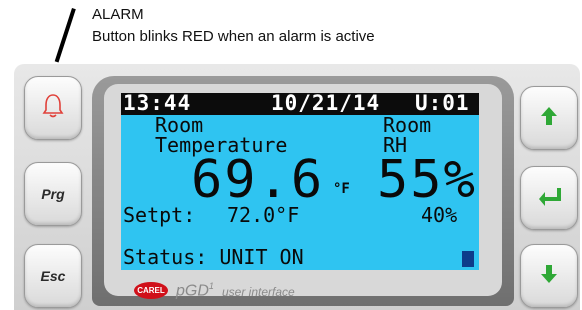 The image size is (582, 310). Describe the element at coordinates (65, 35) in the screenshot. I see `callout-line` at that location.